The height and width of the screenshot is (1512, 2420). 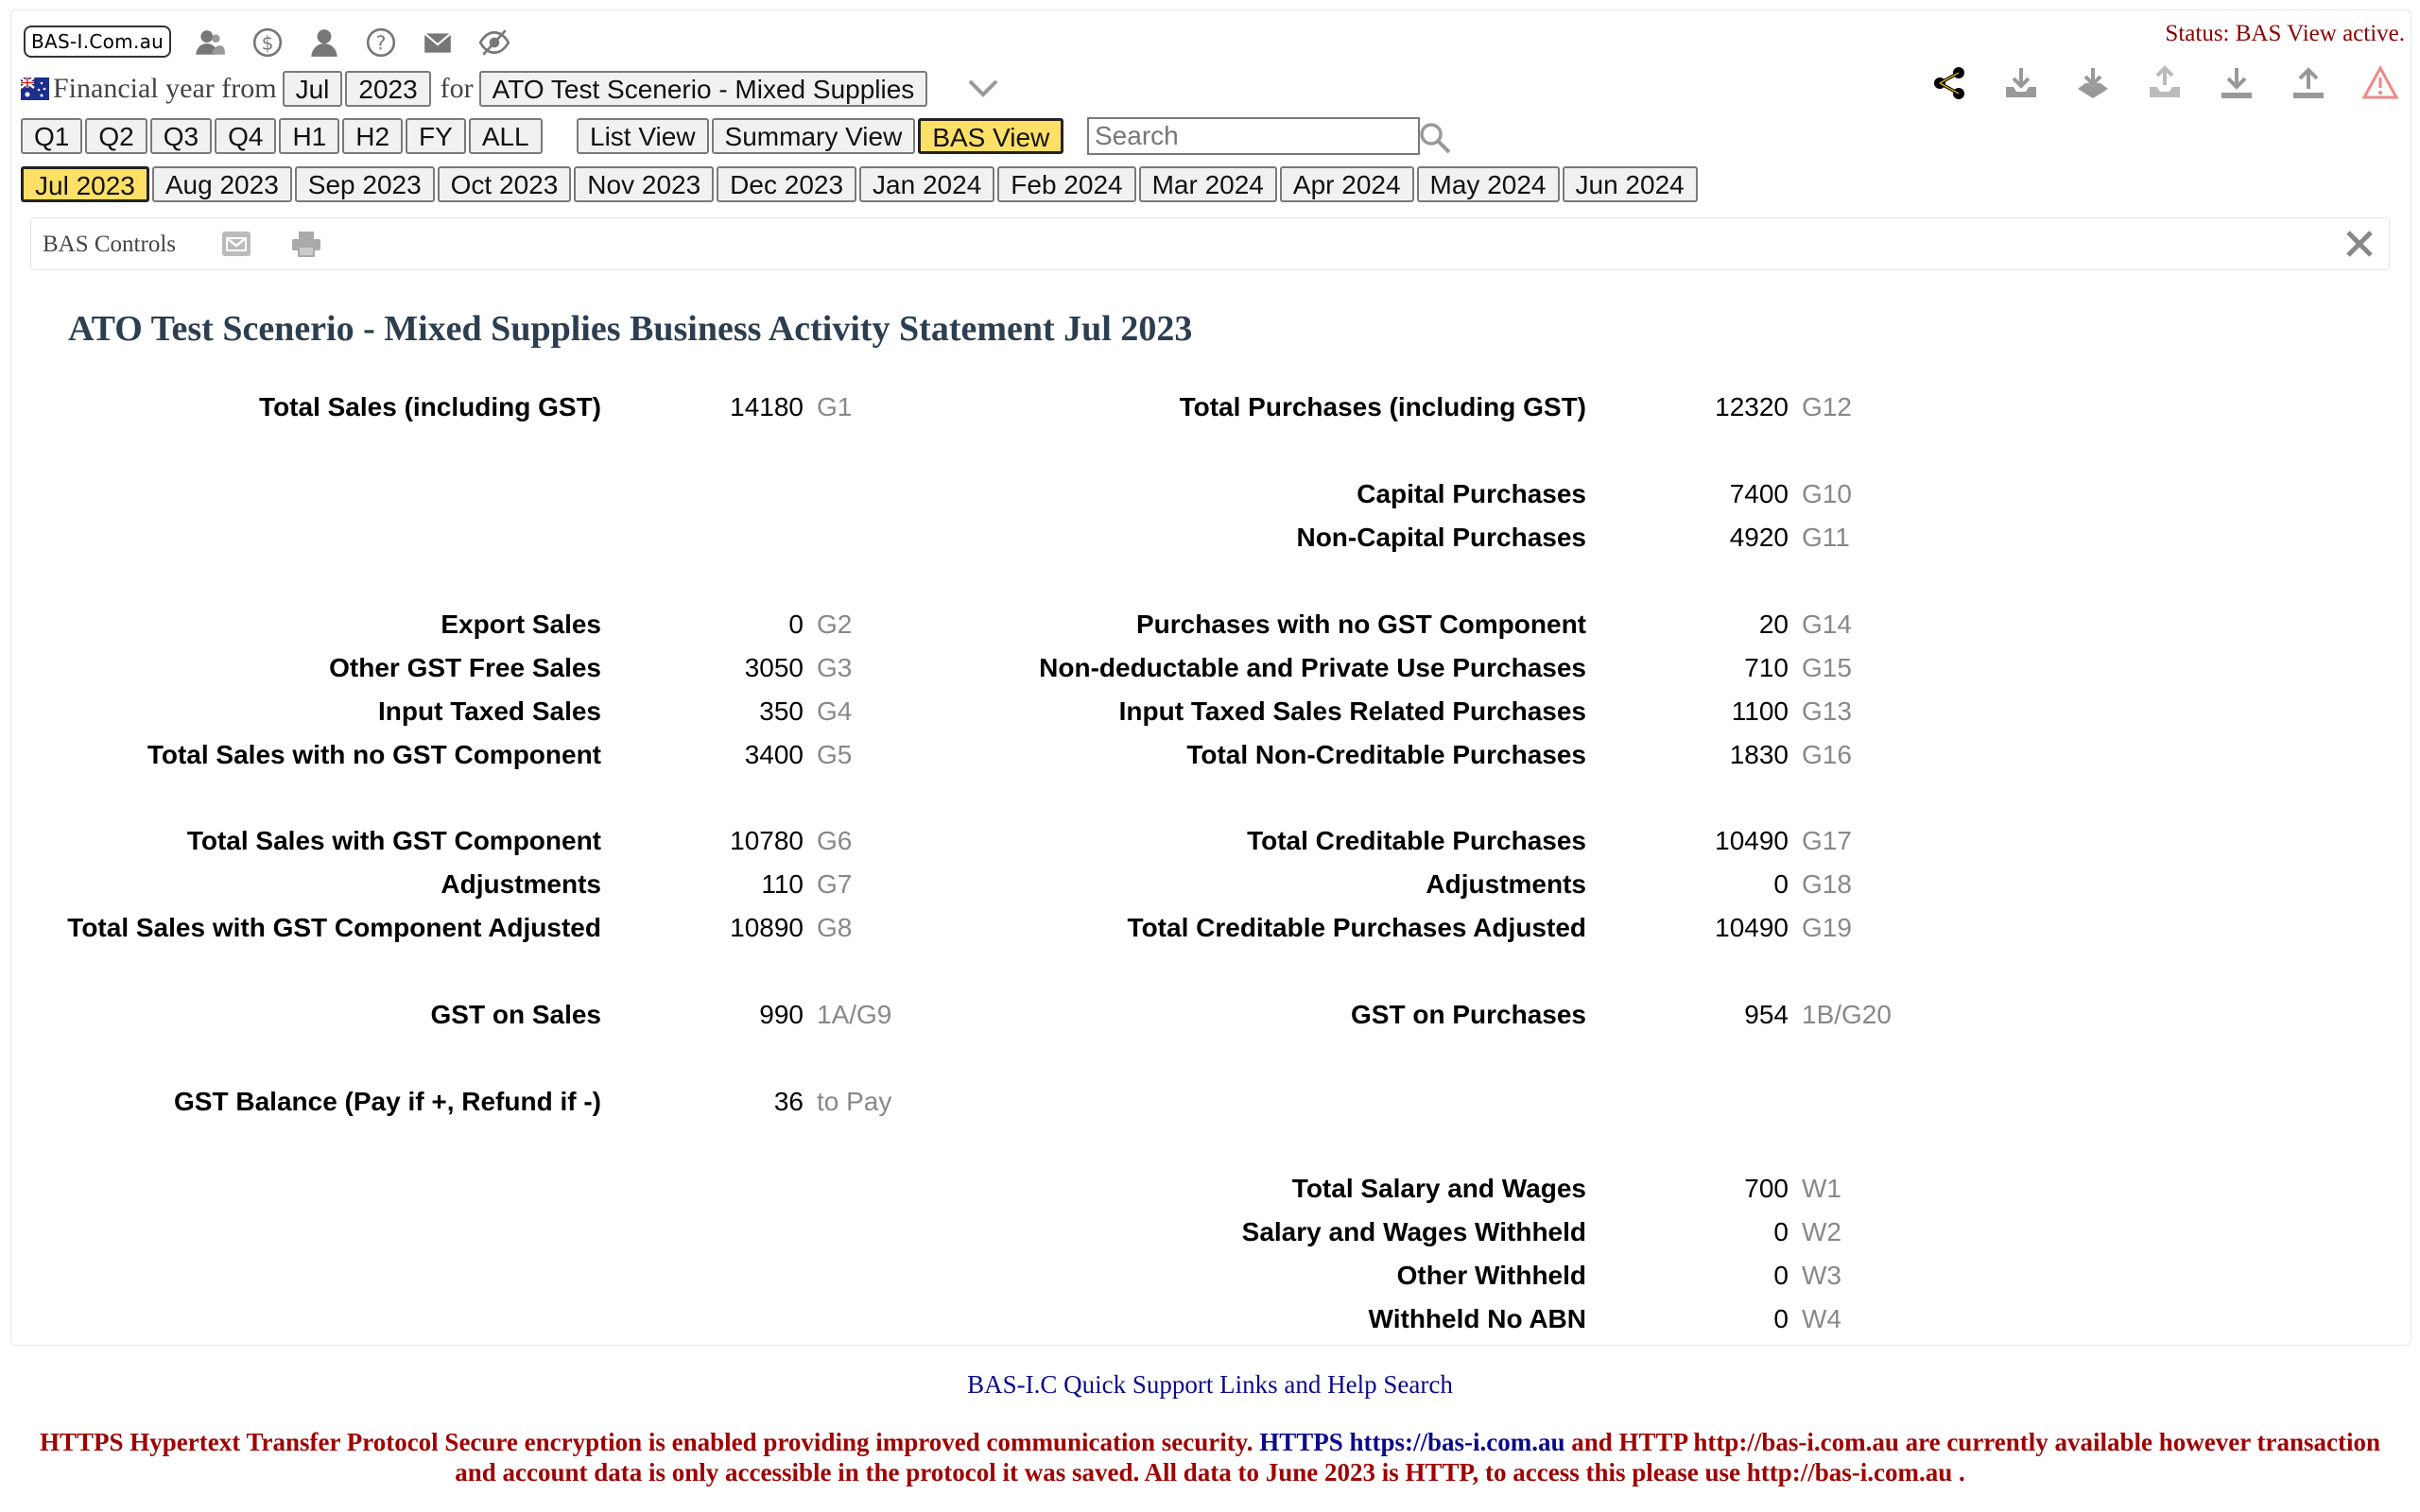 I want to click on purchases-label: Total Creditable Purchases, so click(x=1416, y=840).